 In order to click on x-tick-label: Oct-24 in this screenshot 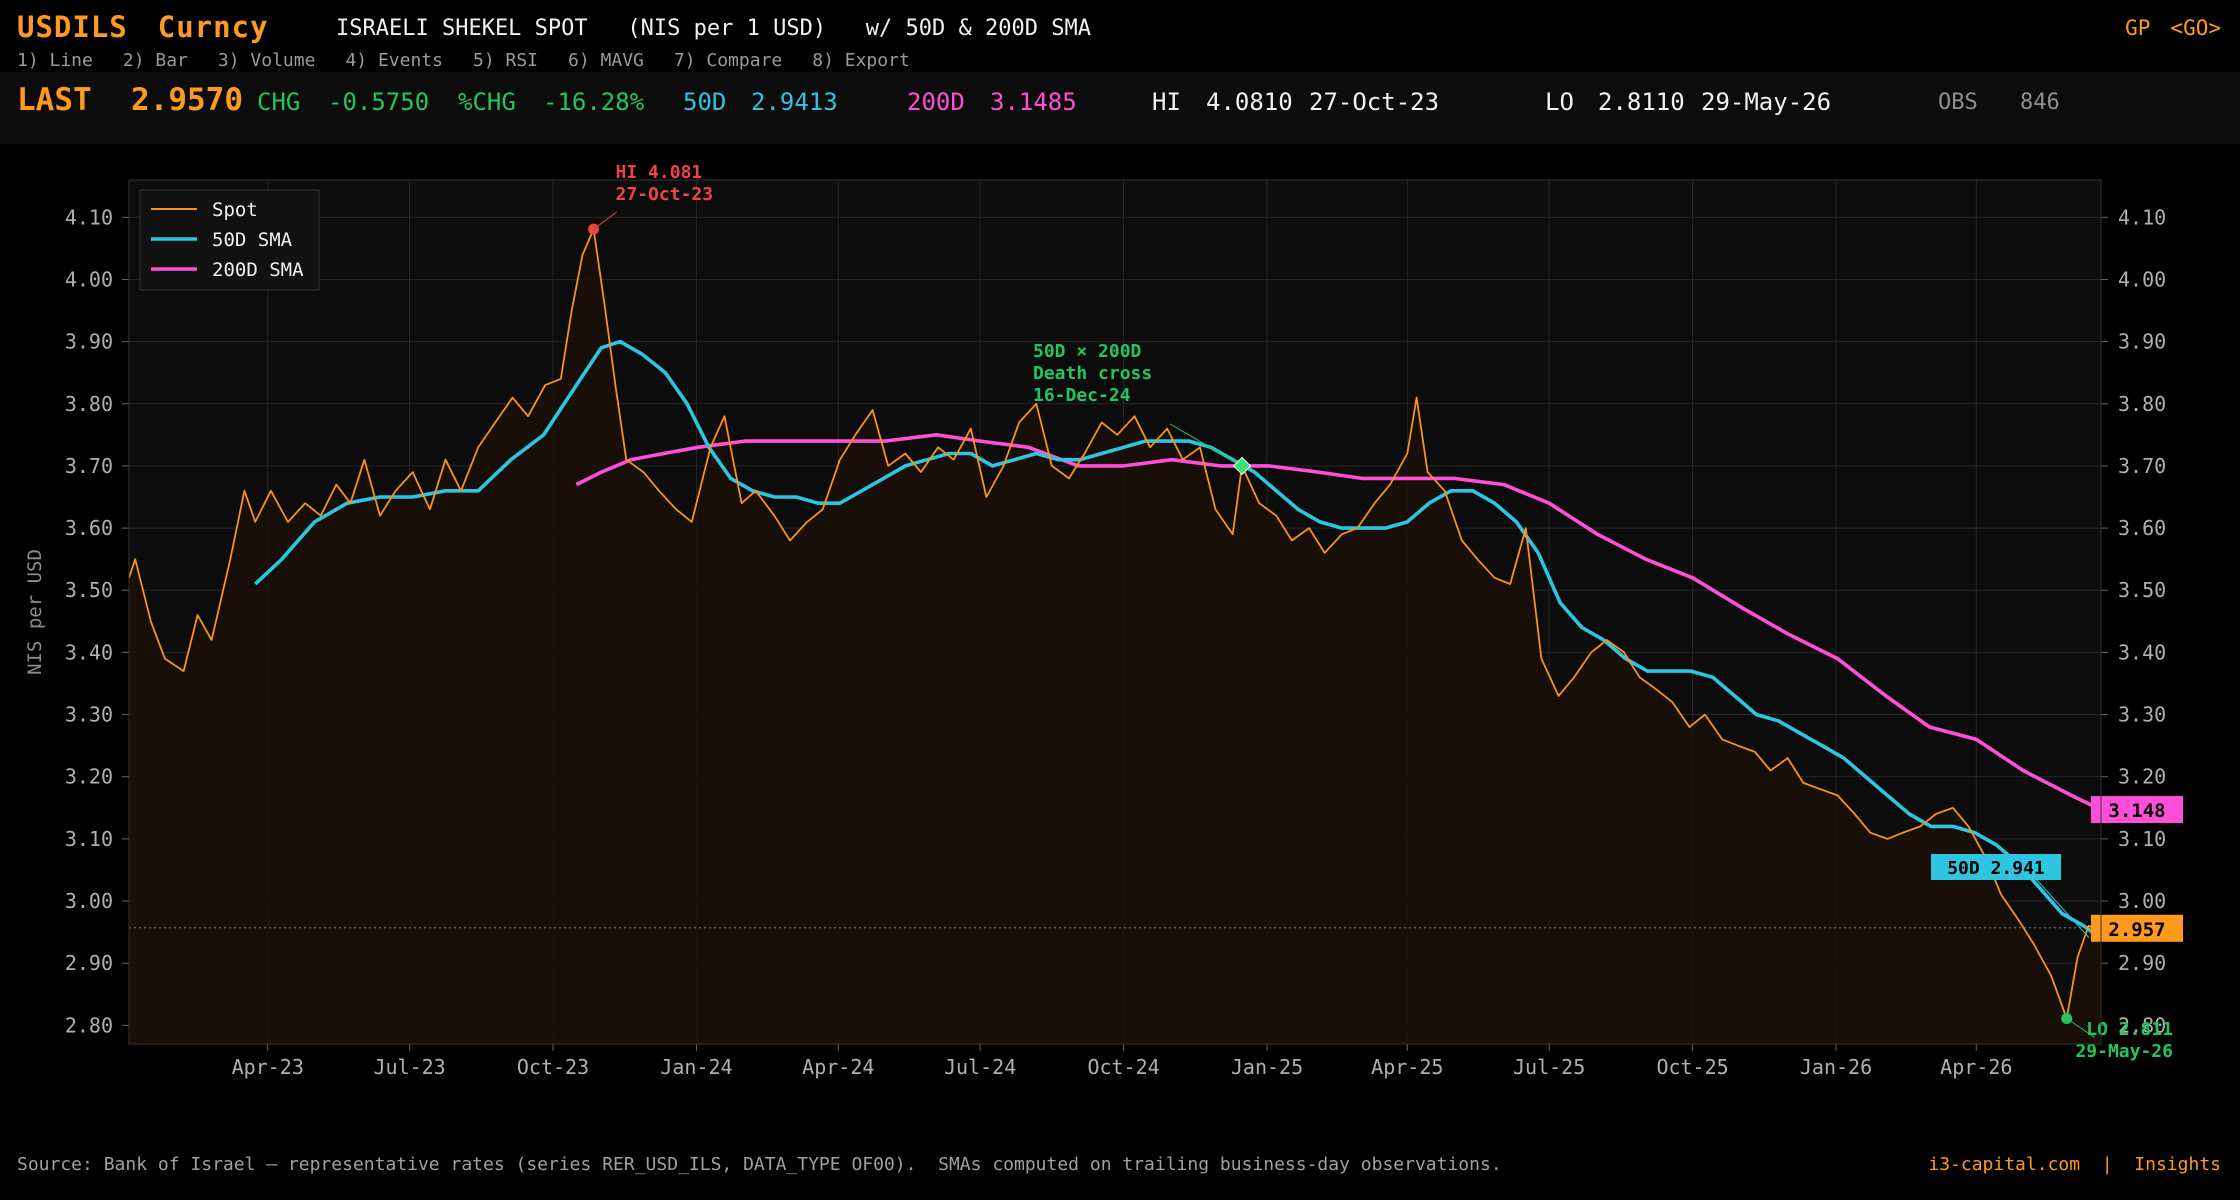, I will do `click(1123, 1067)`.